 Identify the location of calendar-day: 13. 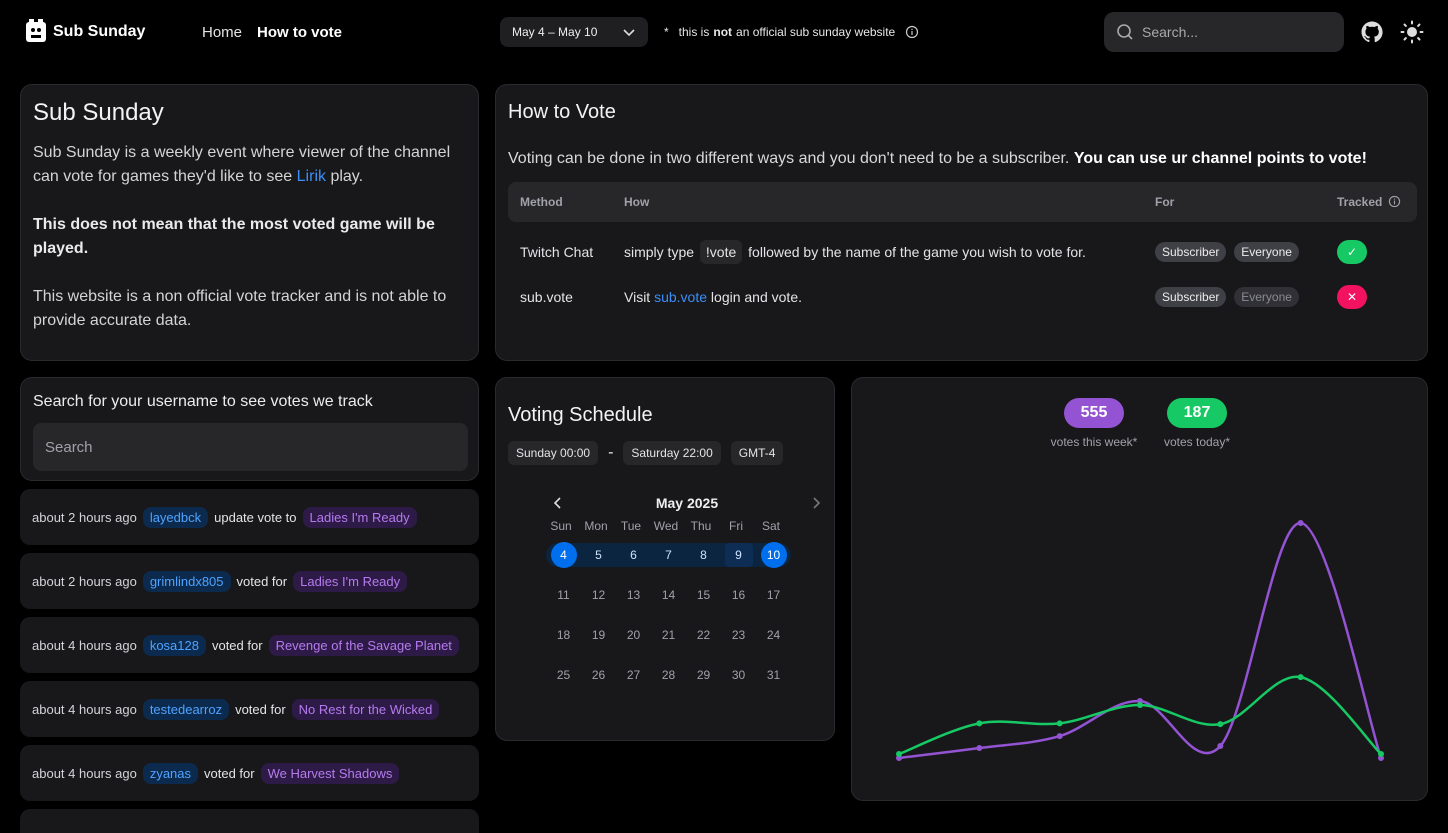
(633, 595).